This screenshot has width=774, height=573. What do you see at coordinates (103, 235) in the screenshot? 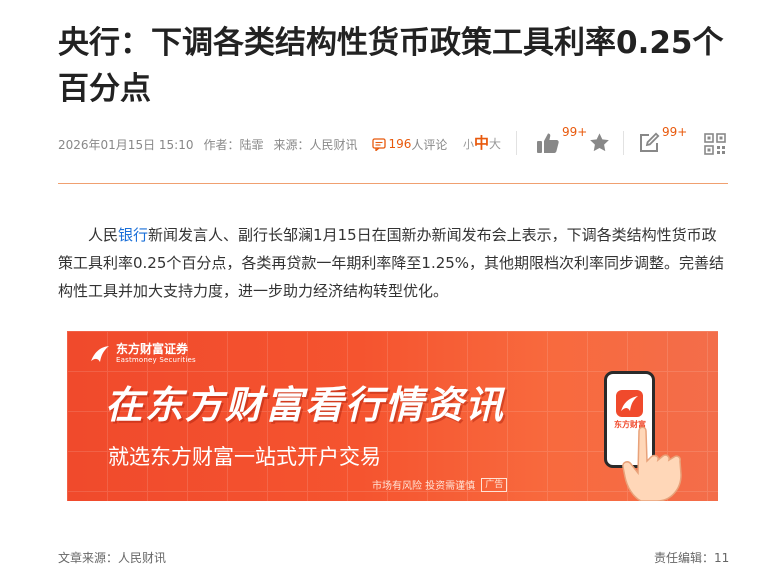
I see `body-text-part-1: 人民` at bounding box center [103, 235].